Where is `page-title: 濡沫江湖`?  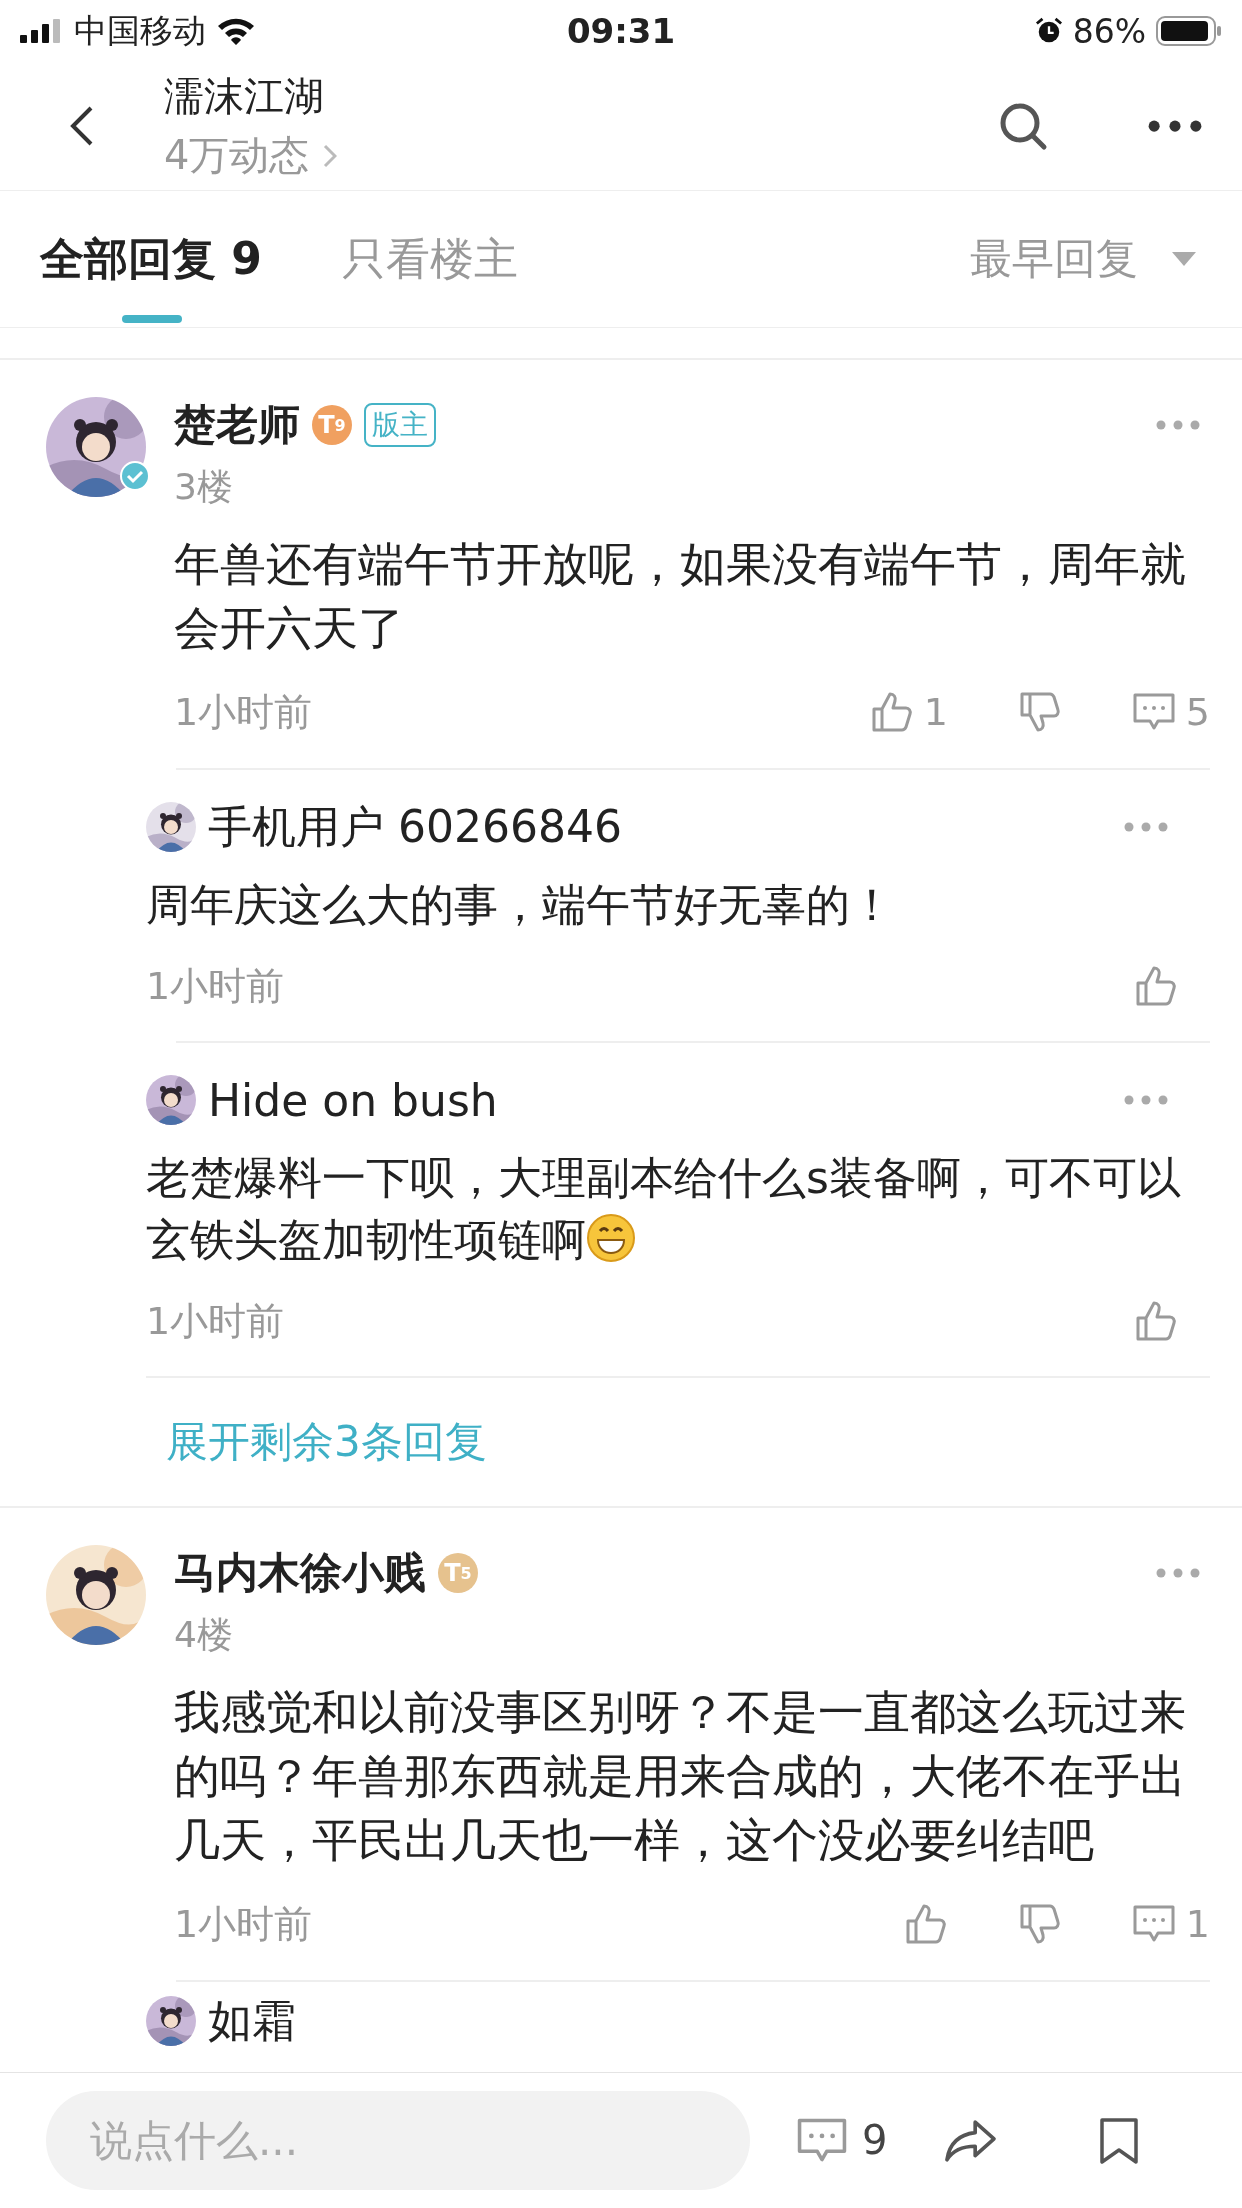
page-title: 濡沫江湖 is located at coordinates (244, 96).